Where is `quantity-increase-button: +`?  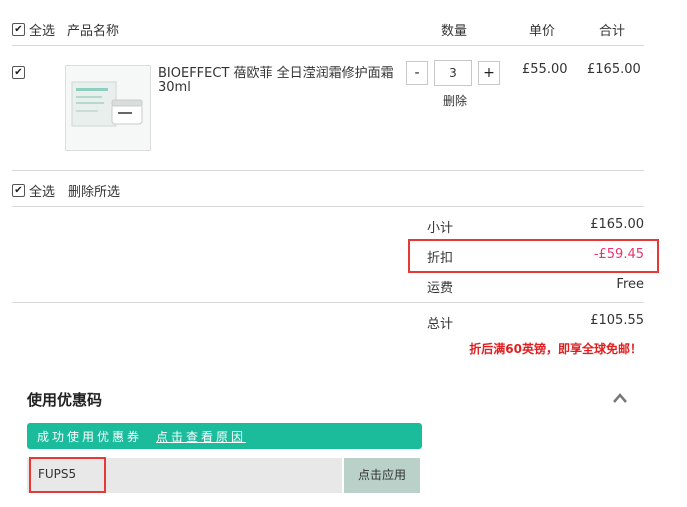 quantity-increase-button: + is located at coordinates (489, 73).